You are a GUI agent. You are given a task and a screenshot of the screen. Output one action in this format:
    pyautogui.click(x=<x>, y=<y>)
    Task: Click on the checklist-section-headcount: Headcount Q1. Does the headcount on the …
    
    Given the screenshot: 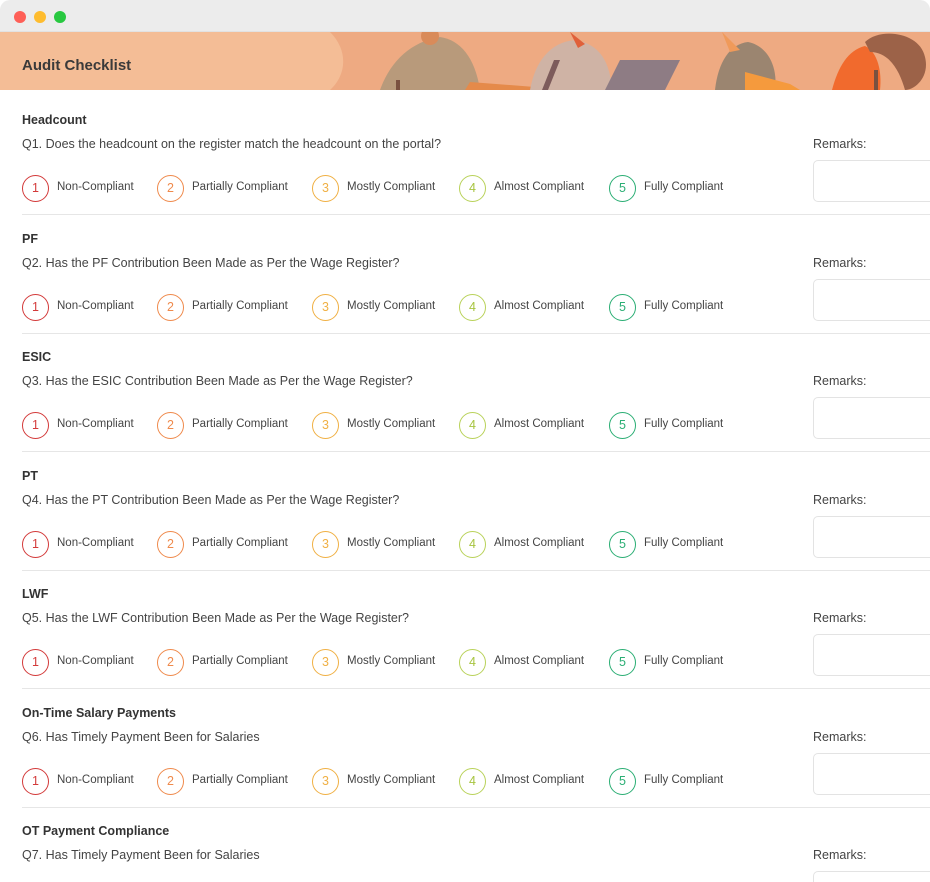 What is the action you would take?
    pyautogui.click(x=465, y=152)
    